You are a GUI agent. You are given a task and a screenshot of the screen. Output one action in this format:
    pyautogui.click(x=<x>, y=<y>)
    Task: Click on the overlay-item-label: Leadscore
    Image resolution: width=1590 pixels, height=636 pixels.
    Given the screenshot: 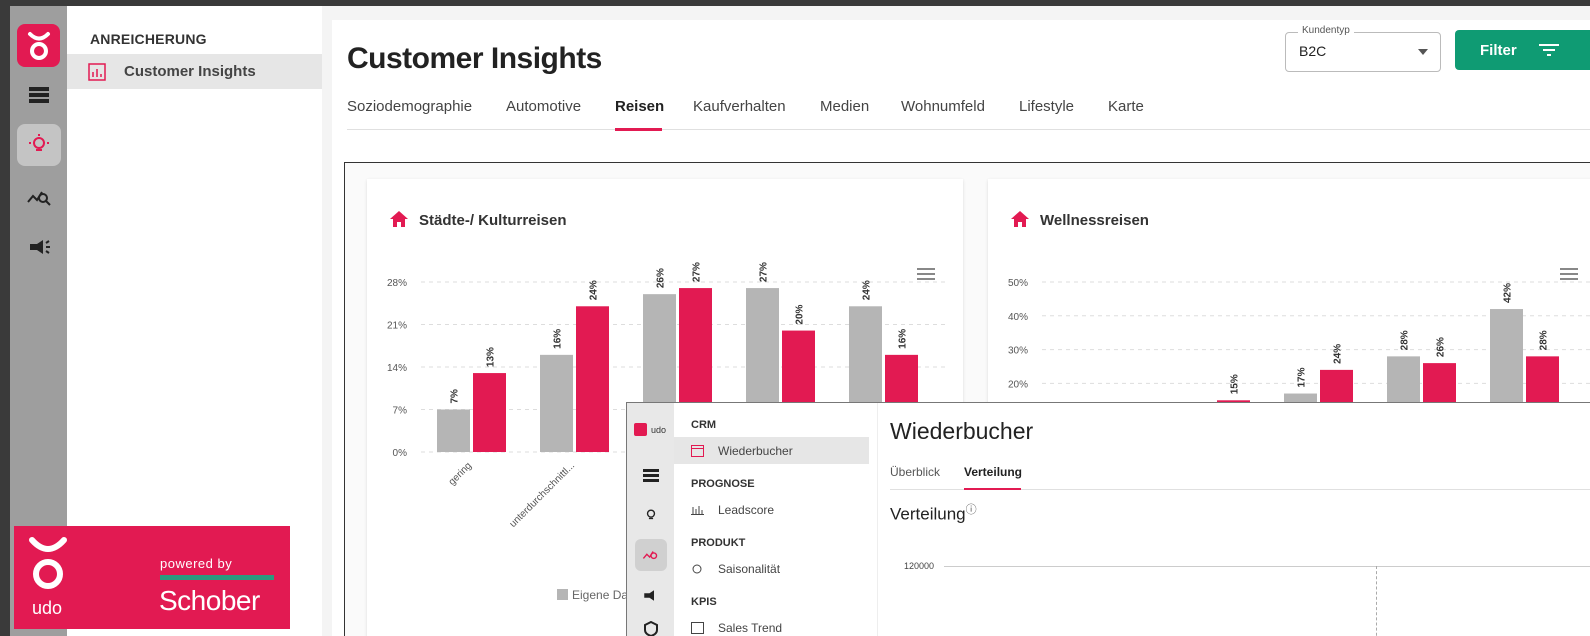 What is the action you would take?
    pyautogui.click(x=746, y=509)
    